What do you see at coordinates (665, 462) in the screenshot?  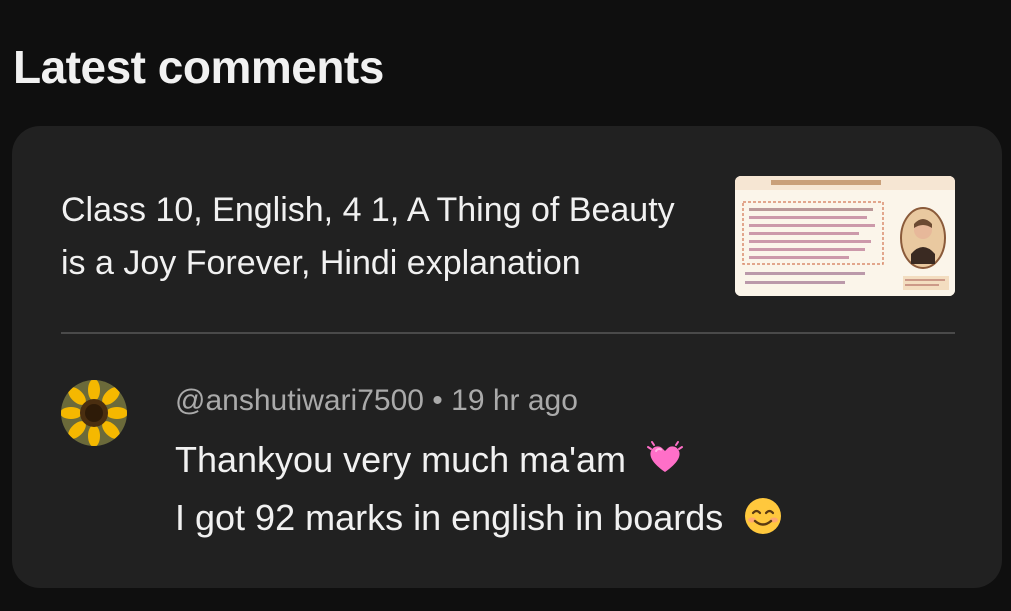 I see `heart-emoji-icon` at bounding box center [665, 462].